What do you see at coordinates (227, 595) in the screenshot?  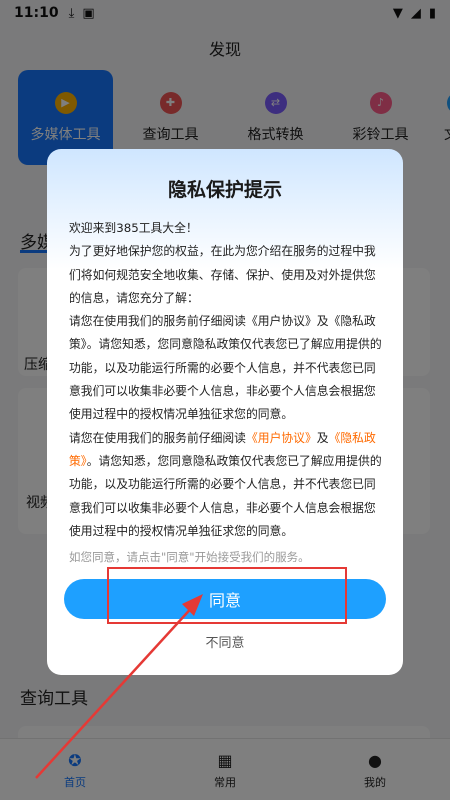 I see `highlight-box` at bounding box center [227, 595].